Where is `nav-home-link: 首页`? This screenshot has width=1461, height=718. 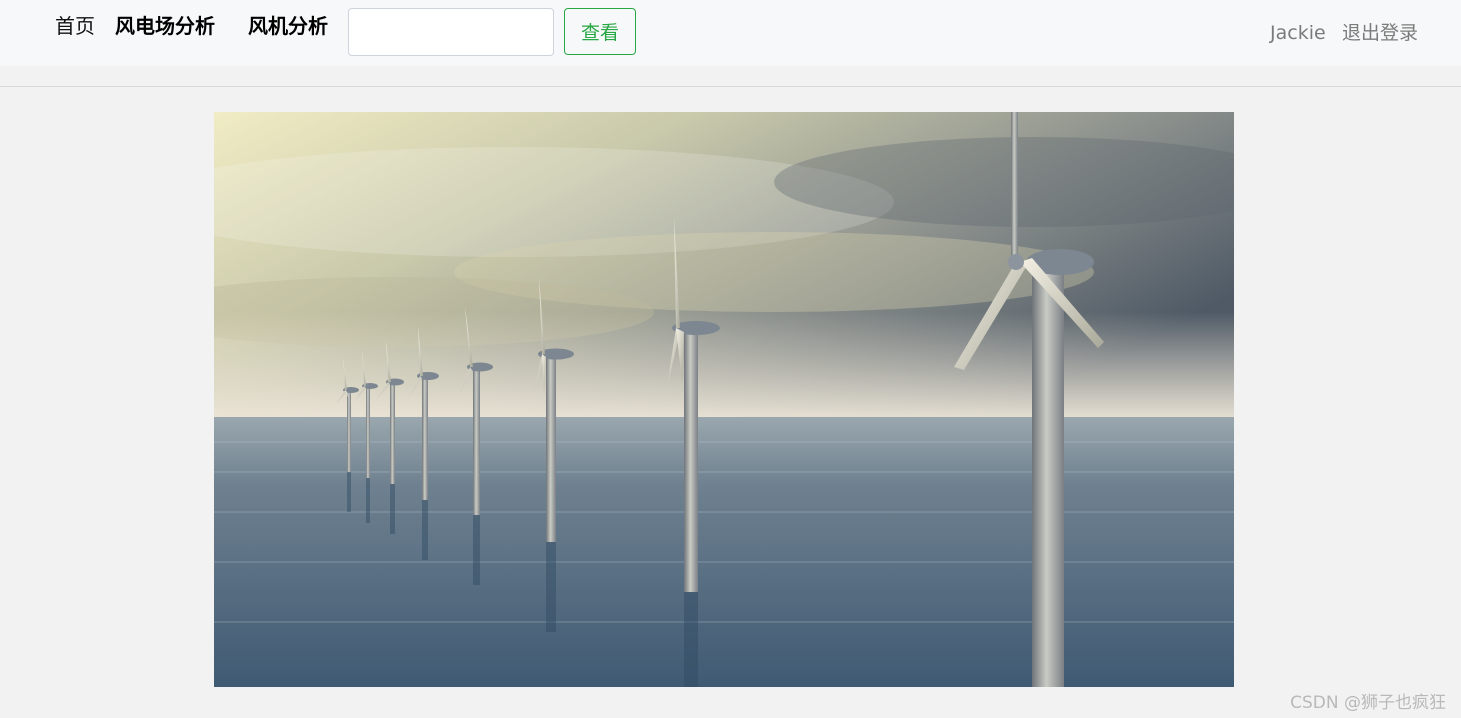
nav-home-link: 首页 is located at coordinates (75, 26).